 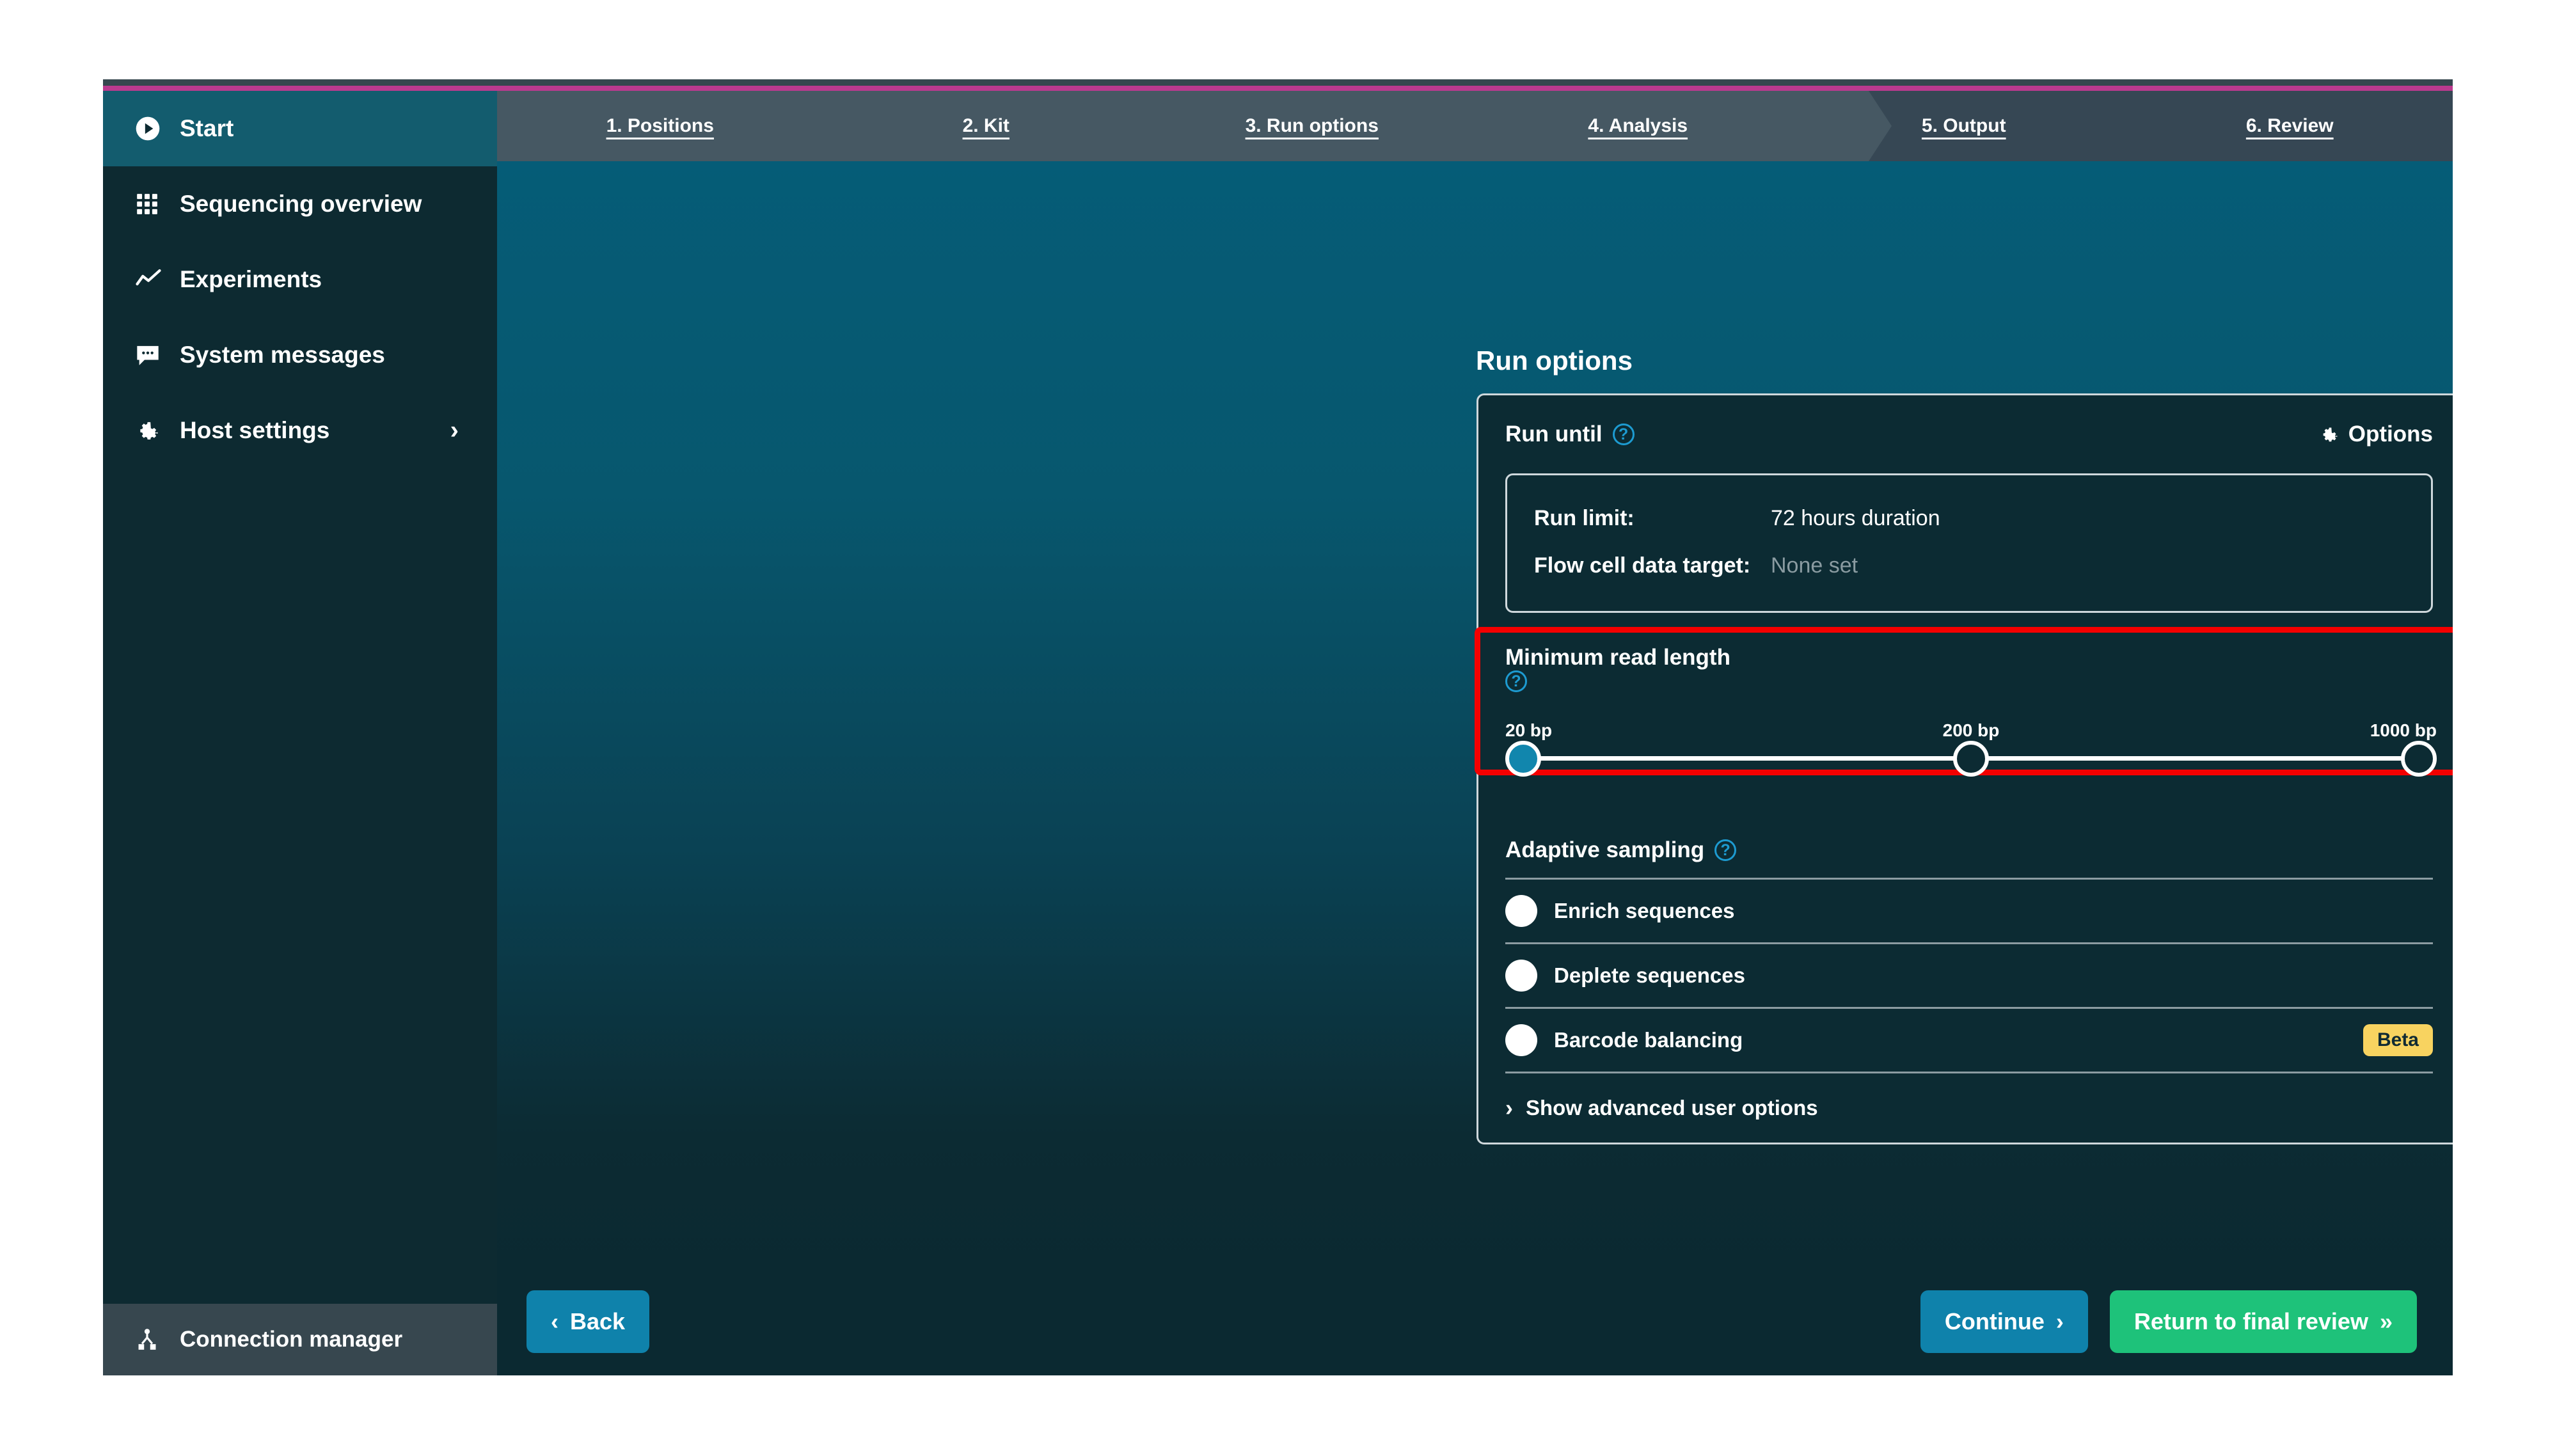 I want to click on tab-kit: 2. Kit, so click(x=987, y=126).